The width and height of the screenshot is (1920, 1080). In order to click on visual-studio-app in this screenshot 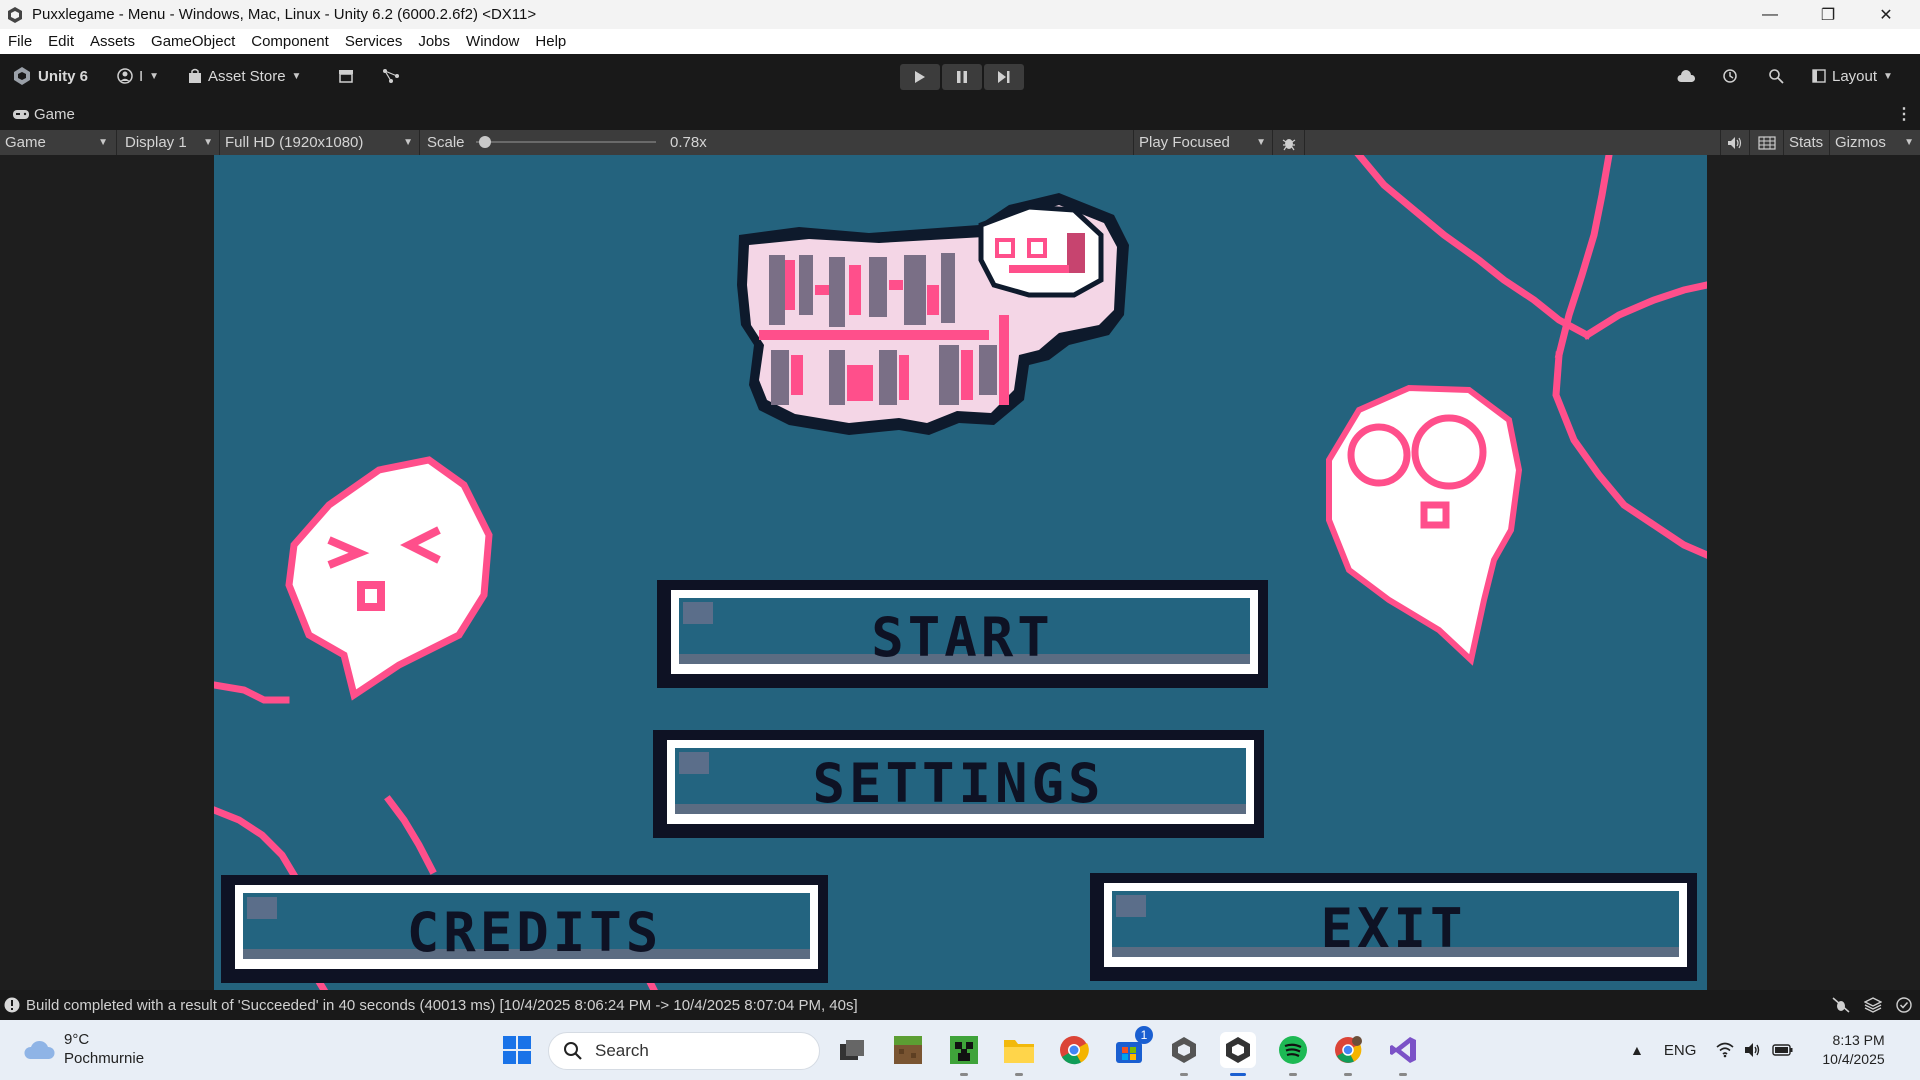, I will do `click(1403, 1054)`.